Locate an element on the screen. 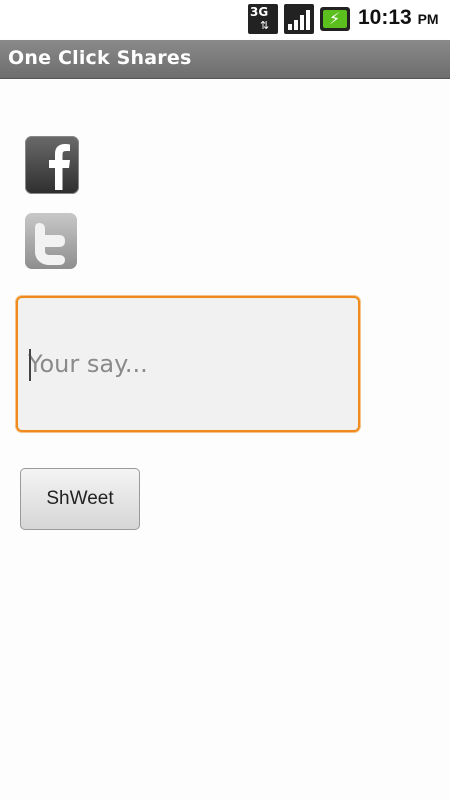 This screenshot has width=450, height=800. facebook-share-button is located at coordinates (52, 165).